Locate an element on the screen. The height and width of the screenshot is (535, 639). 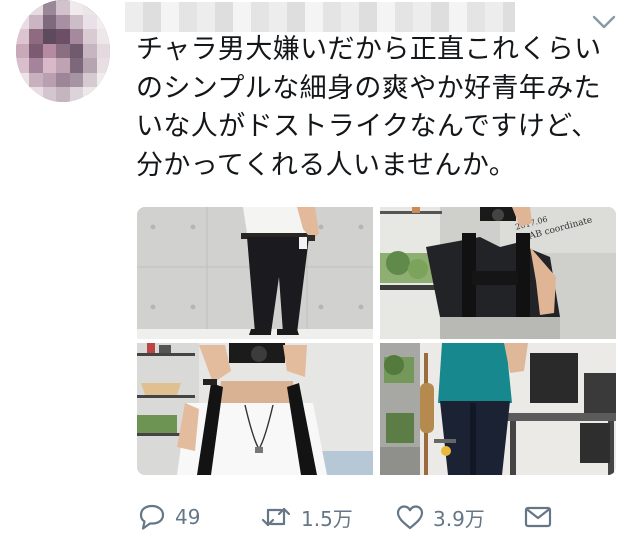
direct-message-button is located at coordinates (538, 517).